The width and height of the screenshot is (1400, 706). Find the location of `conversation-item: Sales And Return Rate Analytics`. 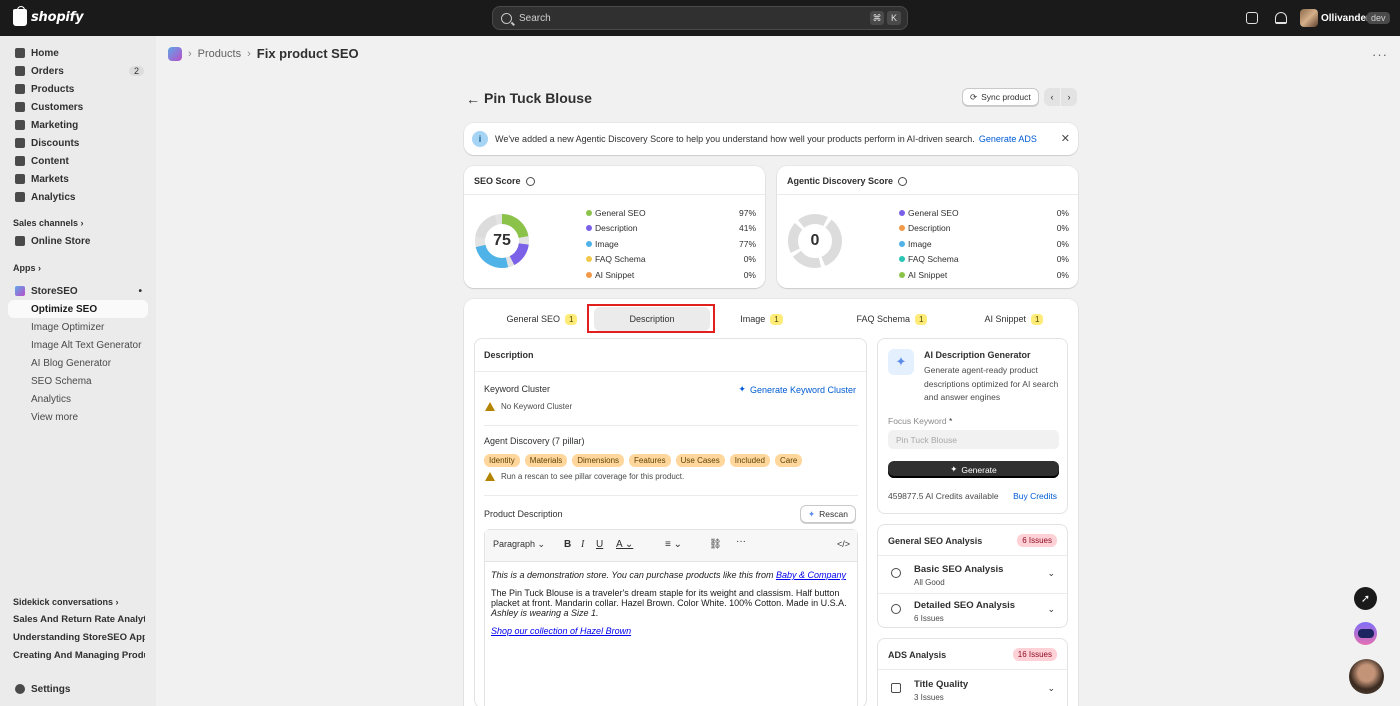

conversation-item: Sales And Return Rate Analytics is located at coordinates (79, 619).